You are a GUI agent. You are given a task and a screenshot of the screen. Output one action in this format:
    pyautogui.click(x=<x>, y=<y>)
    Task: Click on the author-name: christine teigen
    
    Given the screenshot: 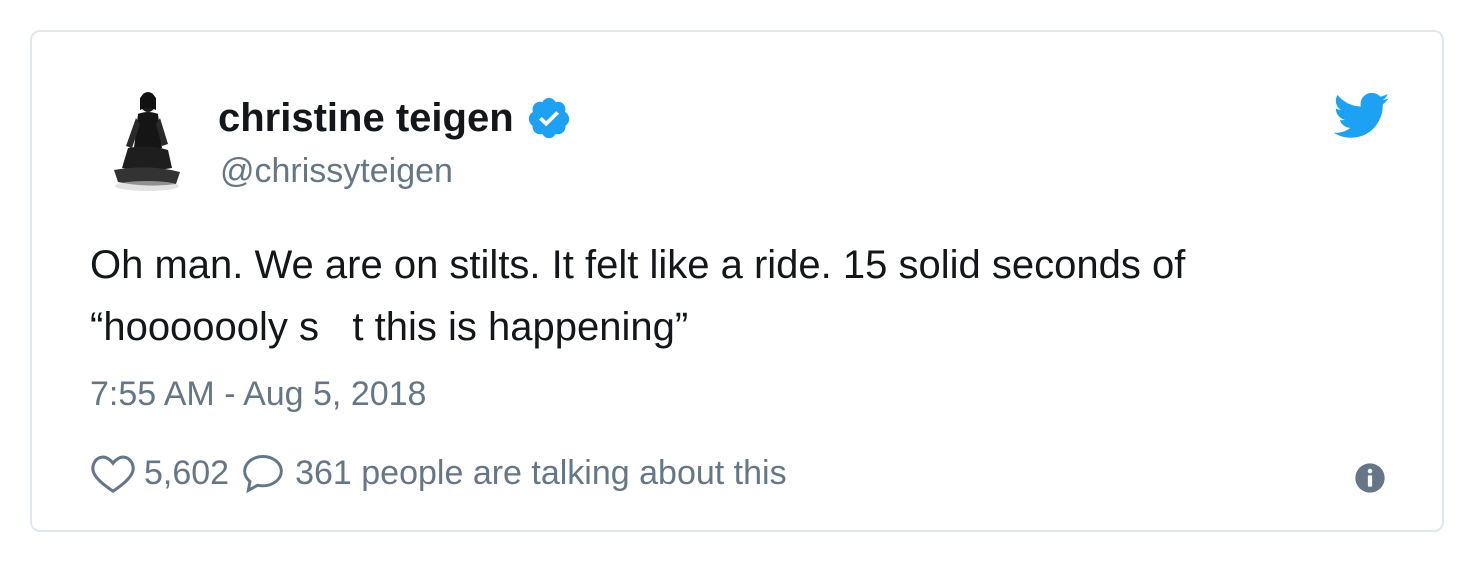 What is the action you would take?
    pyautogui.click(x=366, y=118)
    